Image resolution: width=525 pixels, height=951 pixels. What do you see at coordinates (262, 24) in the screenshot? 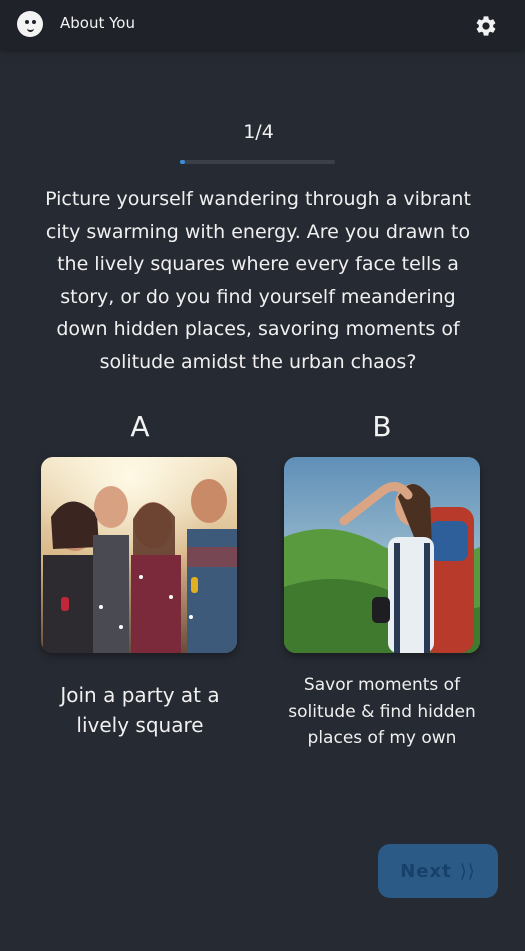
I see `top-app-bar: About You` at bounding box center [262, 24].